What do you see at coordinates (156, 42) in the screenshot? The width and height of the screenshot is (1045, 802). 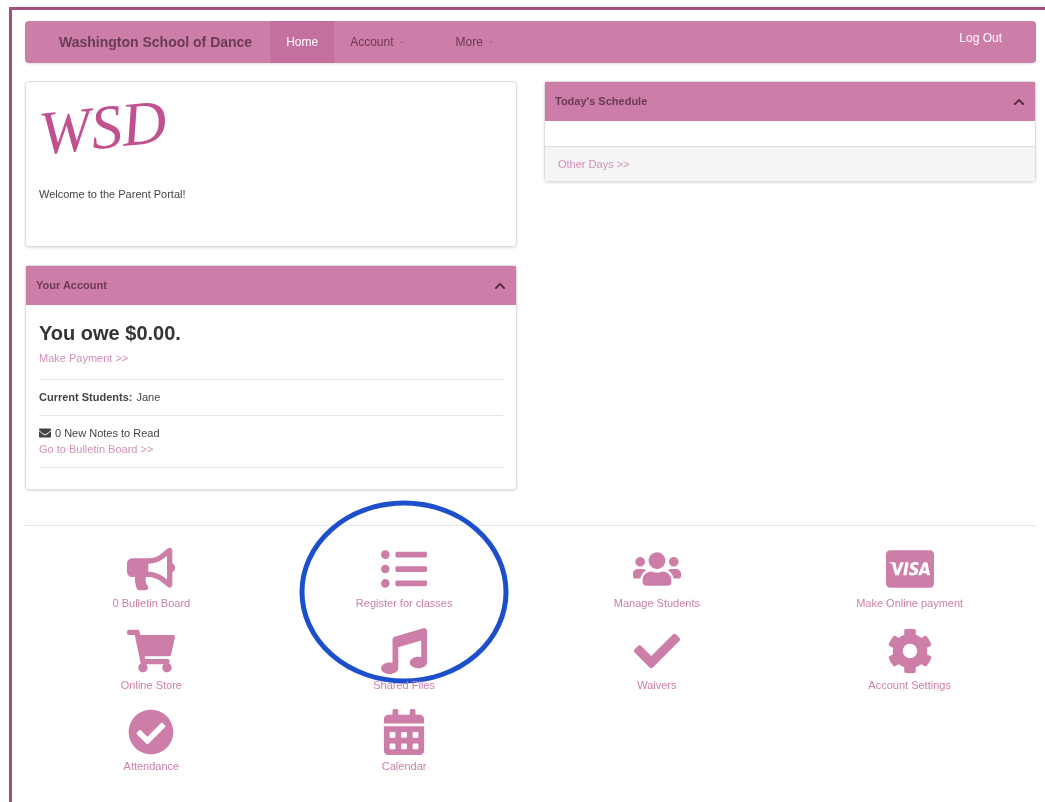 I see `brand-name: Washington School of Dance` at bounding box center [156, 42].